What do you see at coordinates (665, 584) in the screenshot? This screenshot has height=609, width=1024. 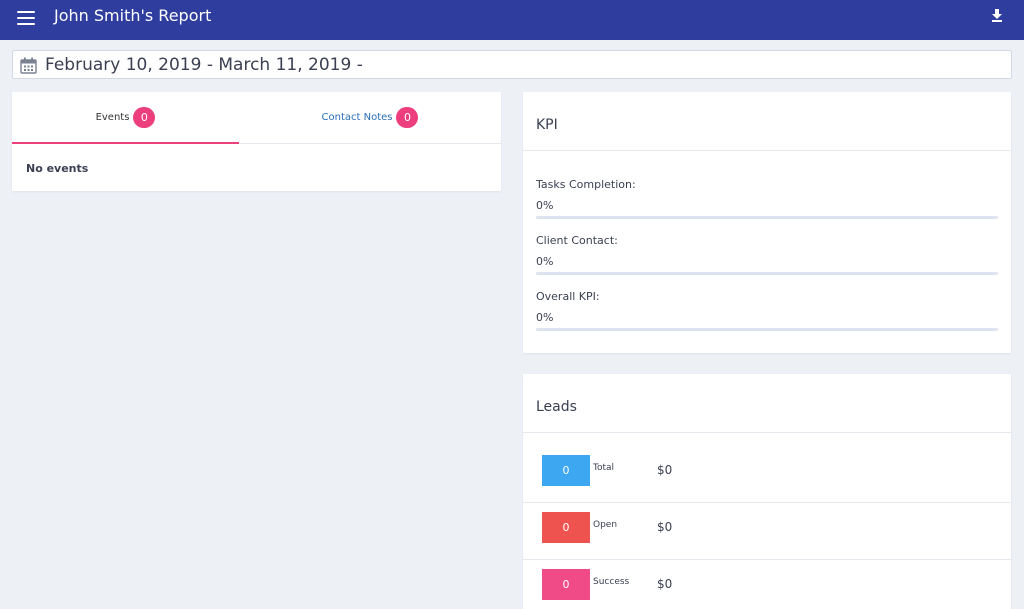 I see `lead-success-amount: $0` at bounding box center [665, 584].